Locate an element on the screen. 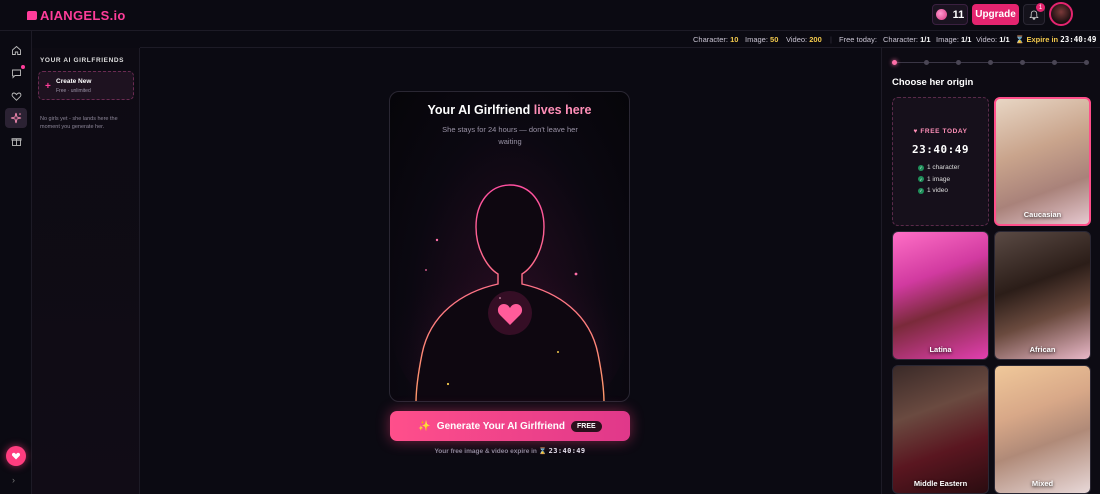  origin-option-mixed: Mixed is located at coordinates (1042, 429).